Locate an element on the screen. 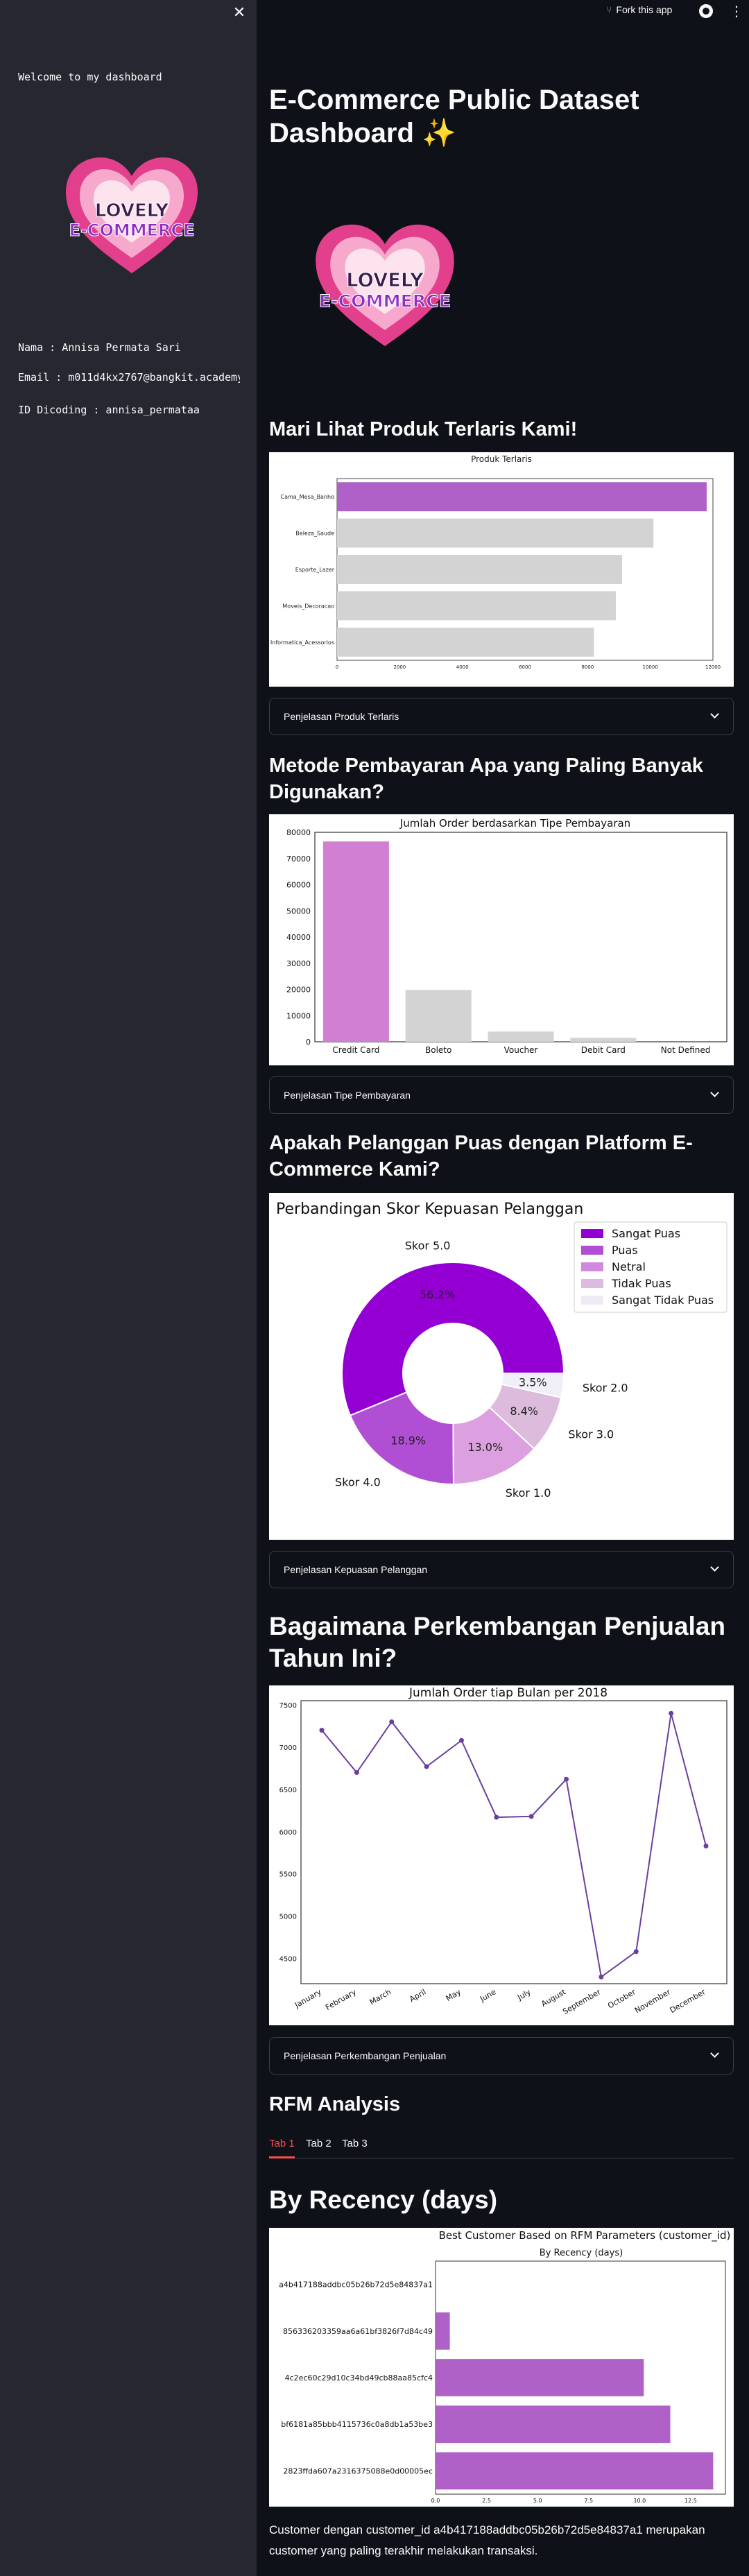 Image resolution: width=749 pixels, height=2576 pixels. pembayaran-expander: Penjelasan Tipe Pembayaran is located at coordinates (501, 1095).